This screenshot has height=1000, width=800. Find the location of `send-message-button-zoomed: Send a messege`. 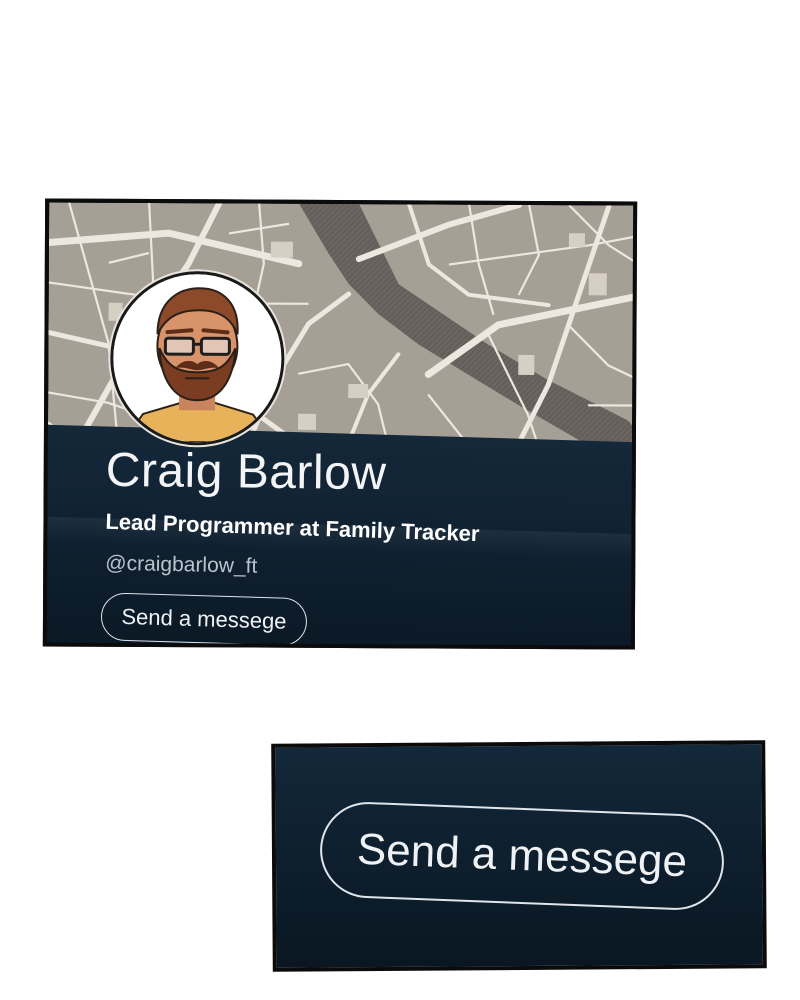

send-message-button-zoomed: Send a messege is located at coordinates (522, 856).